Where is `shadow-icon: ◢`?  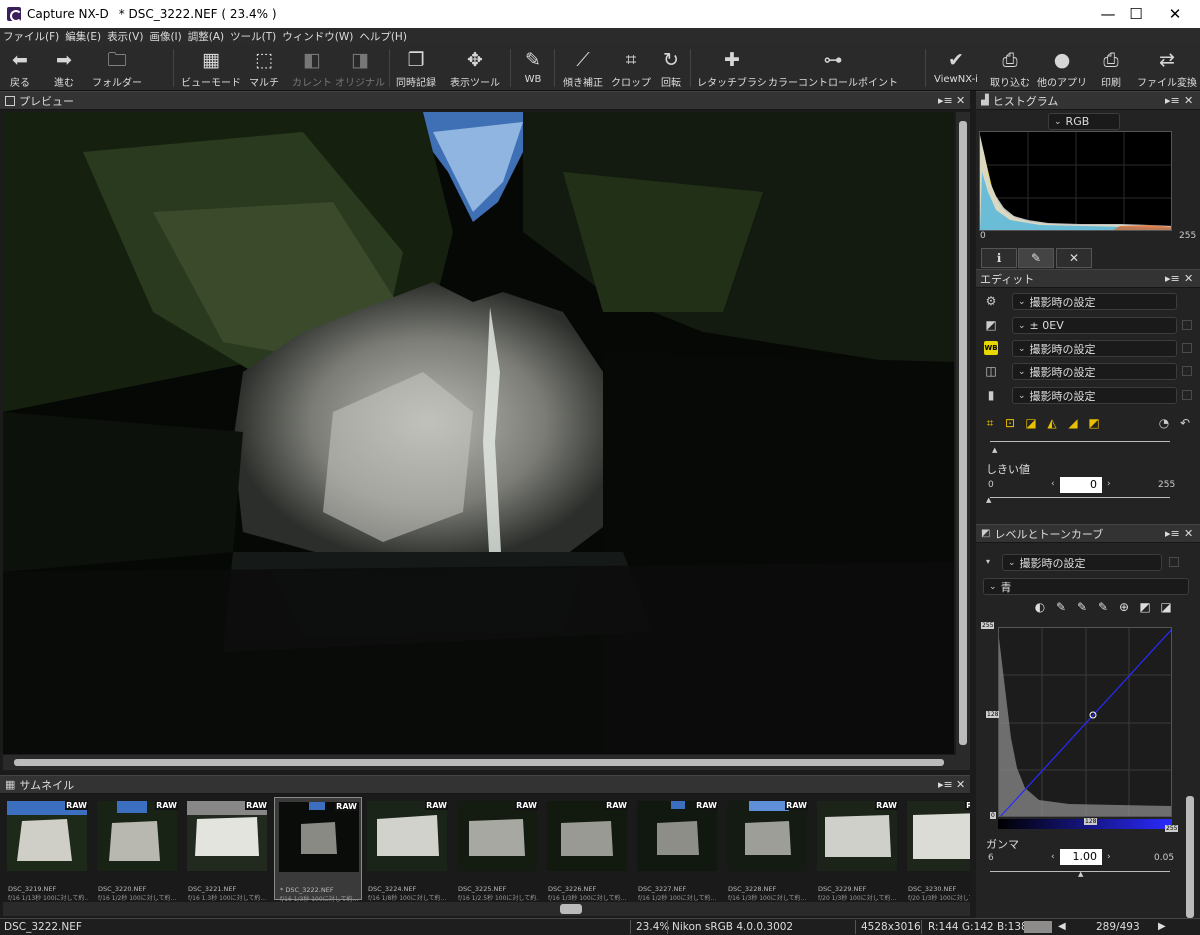
shadow-icon: ◢ is located at coordinates (1073, 423).